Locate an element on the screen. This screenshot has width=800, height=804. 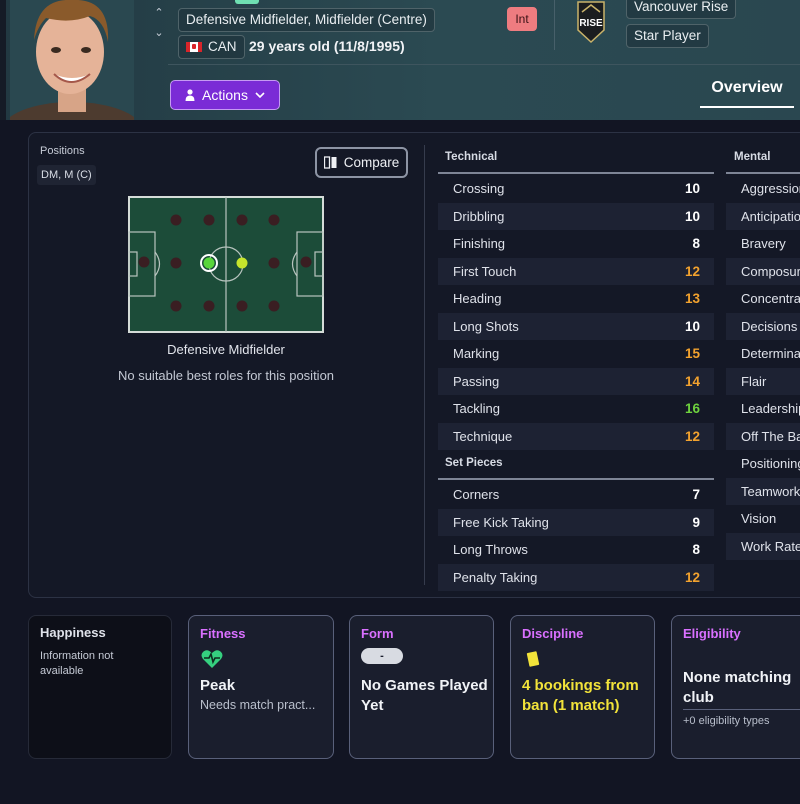
attribute-row: Teamwork is located at coordinates (763, 491).